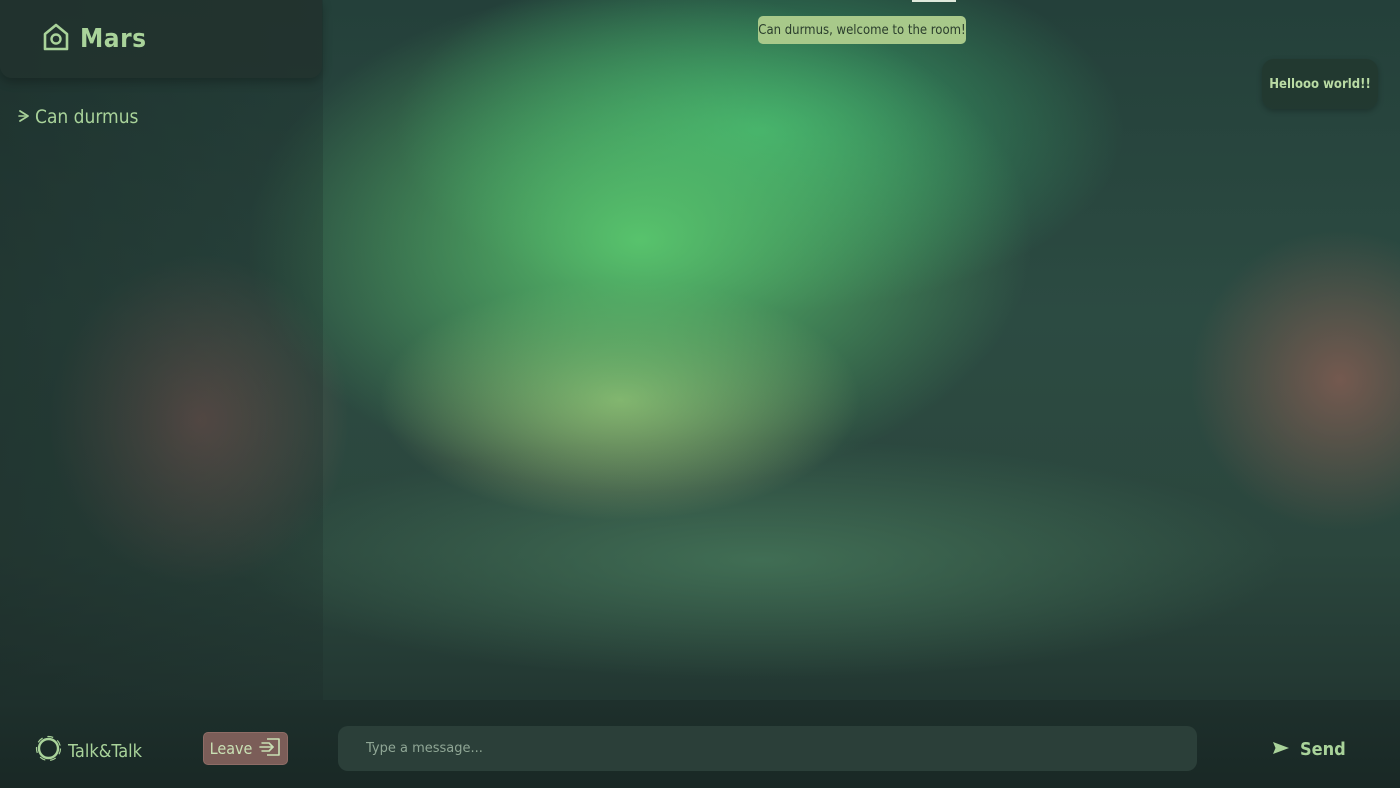 This screenshot has width=1400, height=788. What do you see at coordinates (87, 117) in the screenshot?
I see `user-name: Can durmus` at bounding box center [87, 117].